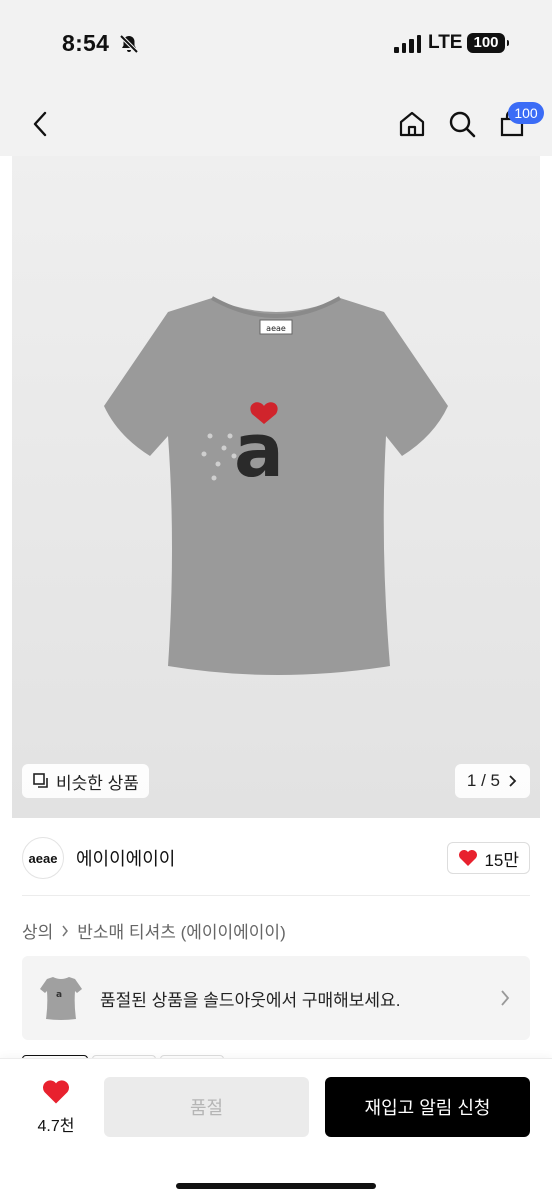 This screenshot has width=552, height=1200. I want to click on wish-button: 4.7천, so click(56, 1107).